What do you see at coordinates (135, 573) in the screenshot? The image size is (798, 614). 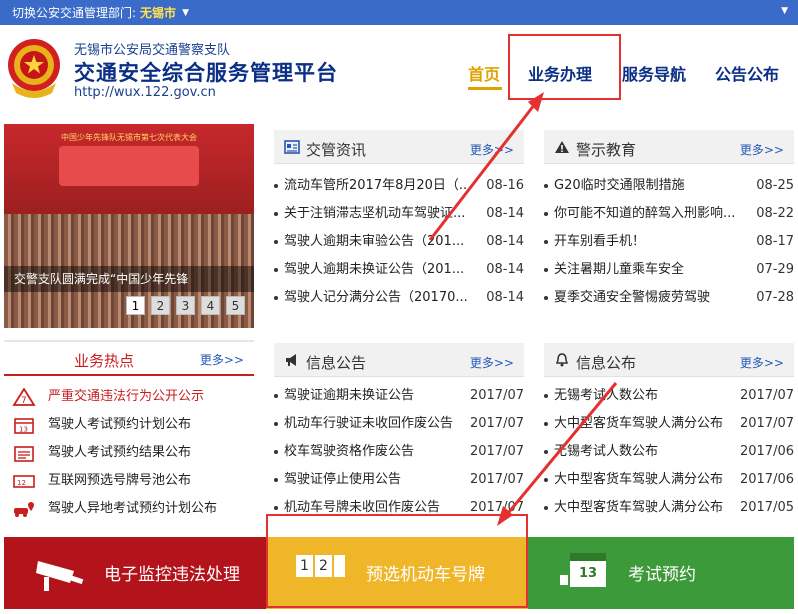 I see `violation-processing-button: 电子监控违法处理` at bounding box center [135, 573].